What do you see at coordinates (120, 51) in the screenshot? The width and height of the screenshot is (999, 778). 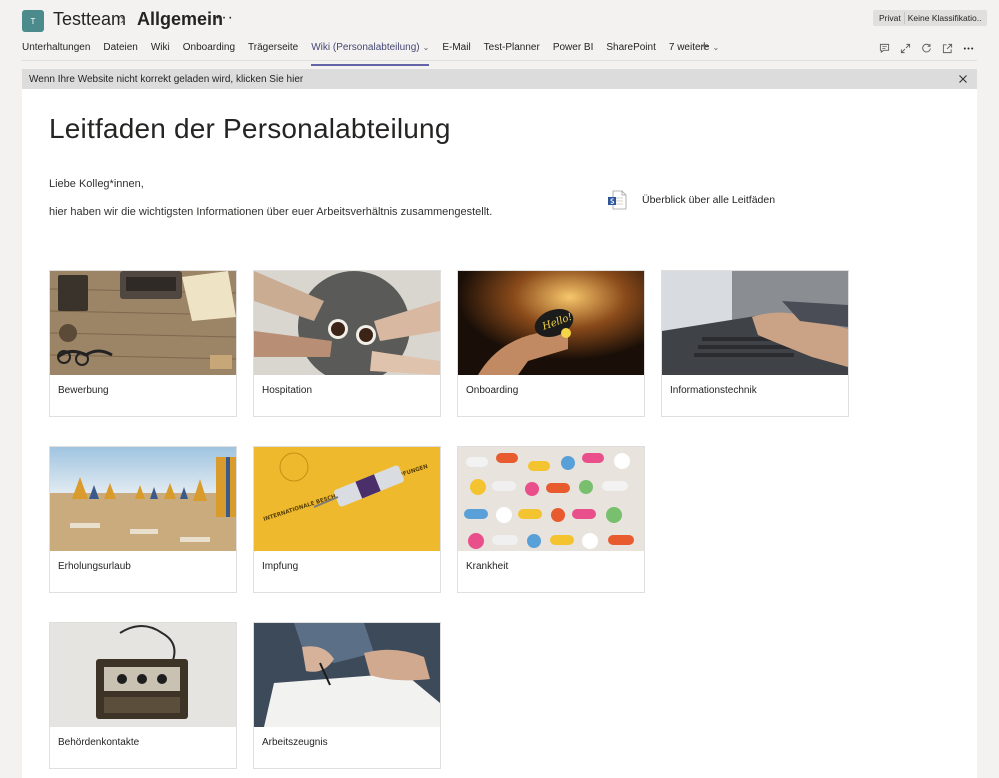 I see `tab-dateien: Dateien` at bounding box center [120, 51].